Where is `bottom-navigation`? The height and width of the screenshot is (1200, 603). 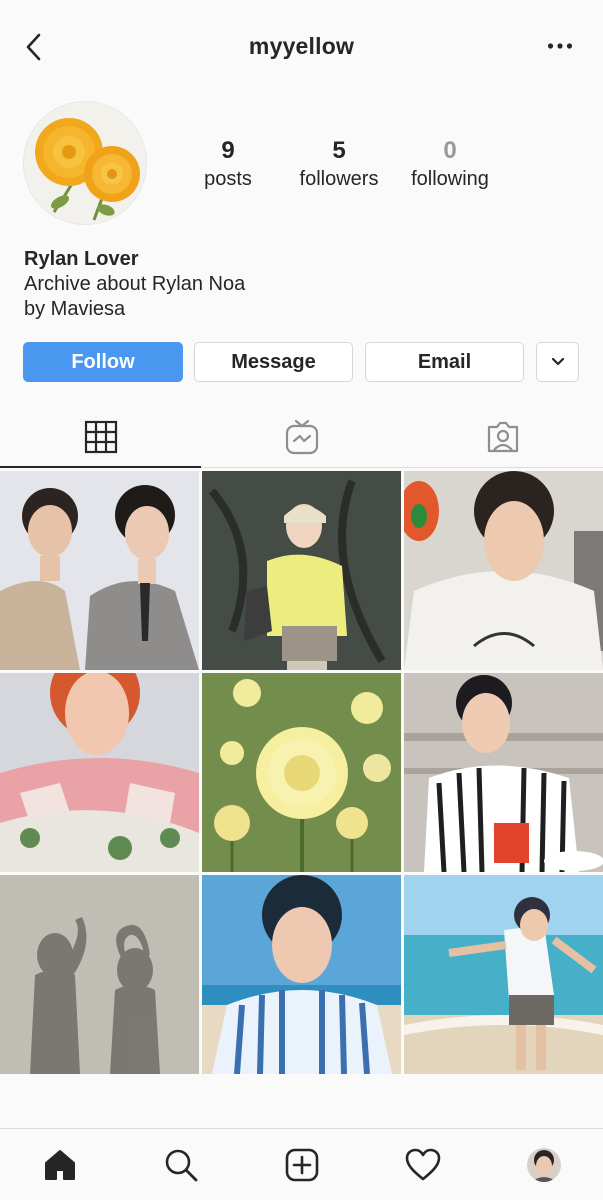 bottom-navigation is located at coordinates (301, 1164).